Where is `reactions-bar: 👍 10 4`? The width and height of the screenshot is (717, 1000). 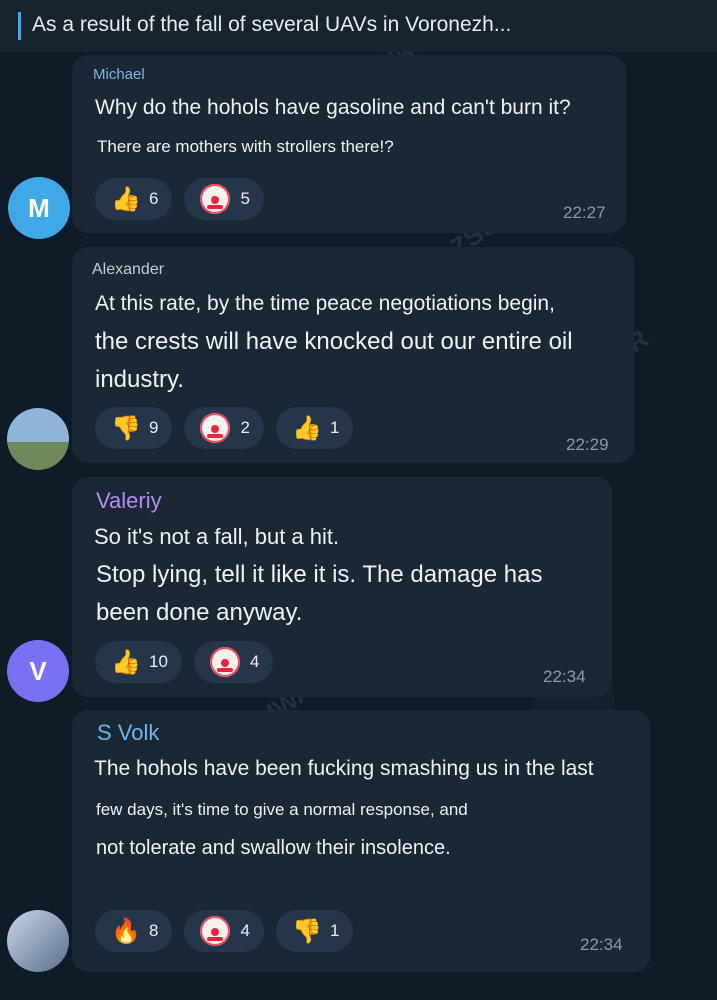 reactions-bar: 👍 10 4 is located at coordinates (184, 662).